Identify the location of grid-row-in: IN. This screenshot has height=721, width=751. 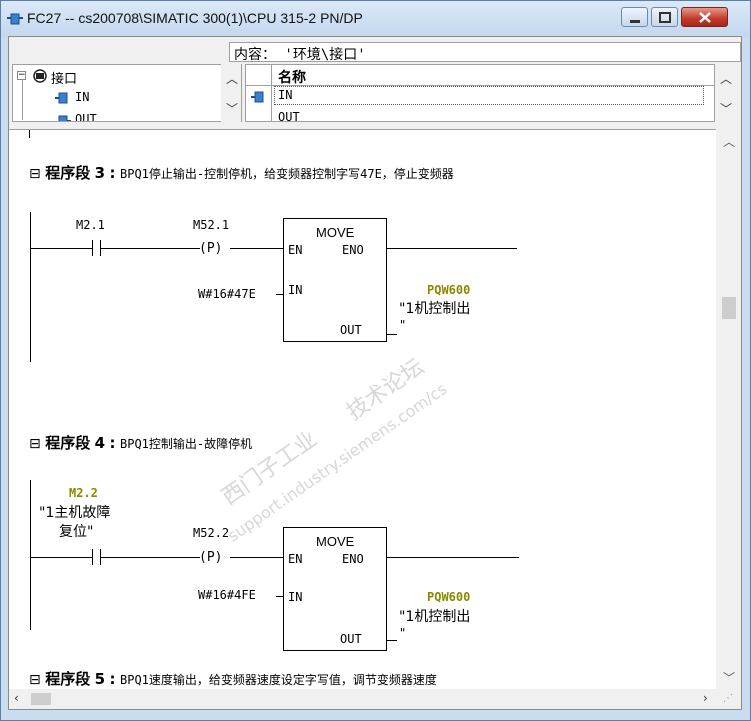
(285, 95).